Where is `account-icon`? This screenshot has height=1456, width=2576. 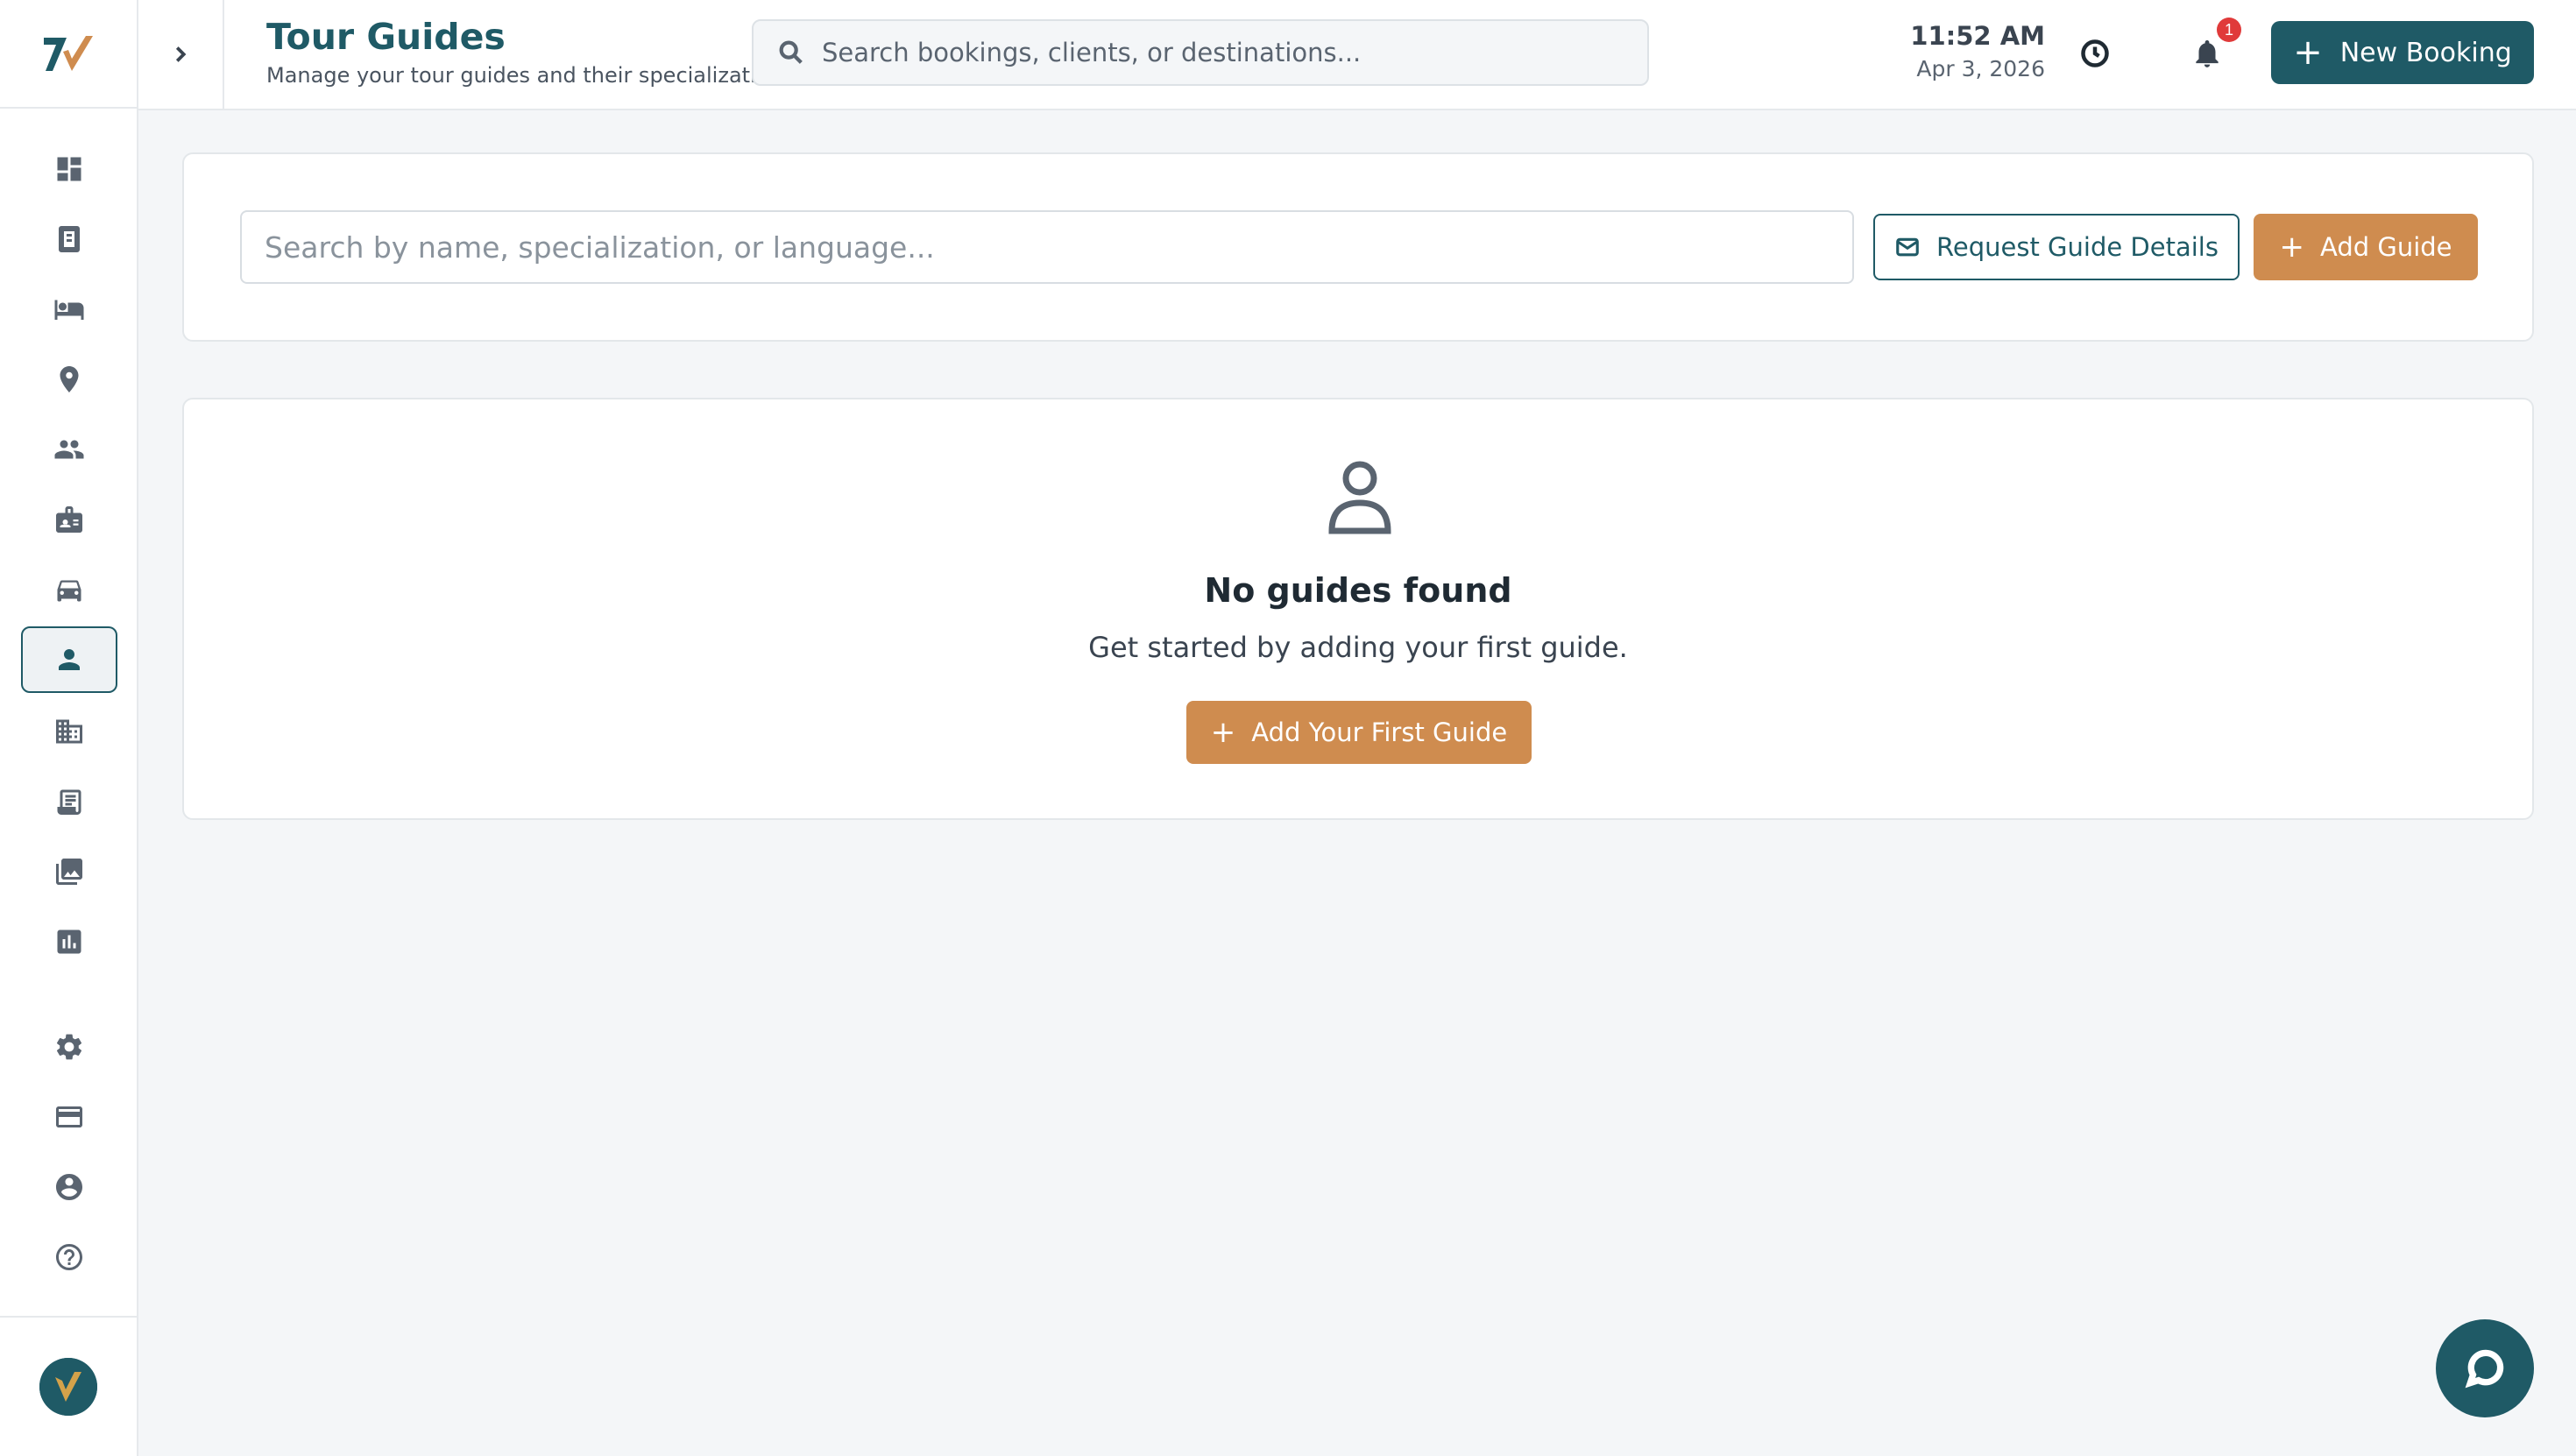 account-icon is located at coordinates (69, 1187).